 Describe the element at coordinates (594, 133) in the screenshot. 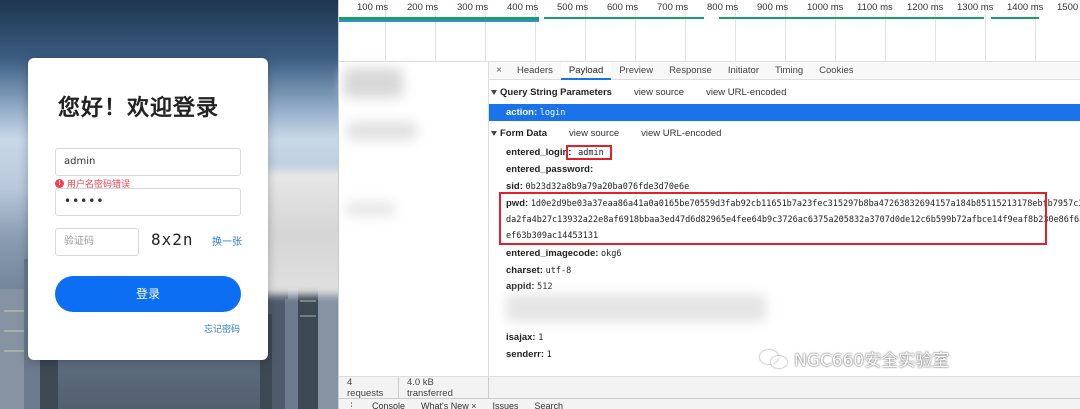

I see `fd-view-source-link: view source` at that location.